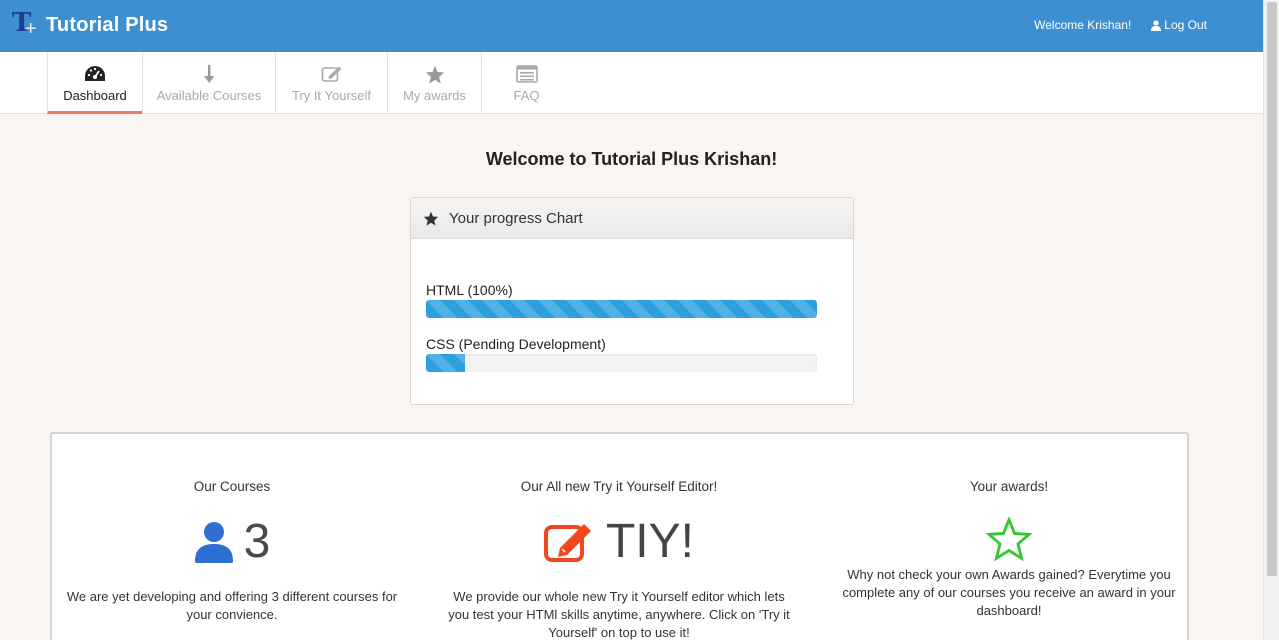  I want to click on logo-plus: +, so click(31, 27).